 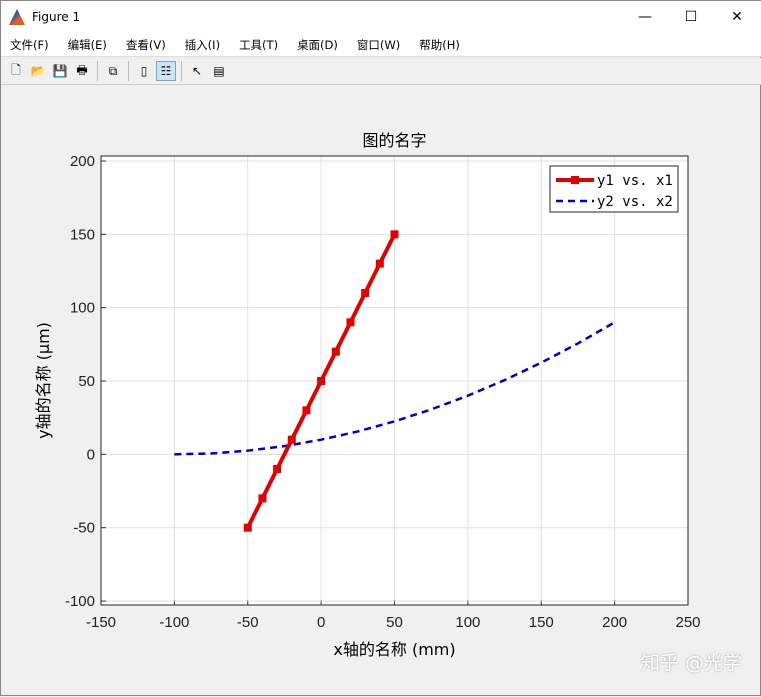 What do you see at coordinates (691, 17) in the screenshot?
I see `maximize-button: ☐` at bounding box center [691, 17].